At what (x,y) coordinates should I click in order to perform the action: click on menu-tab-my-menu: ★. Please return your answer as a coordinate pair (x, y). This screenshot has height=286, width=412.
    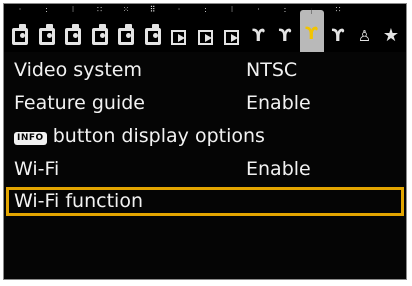
    Looking at the image, I should click on (391, 28).